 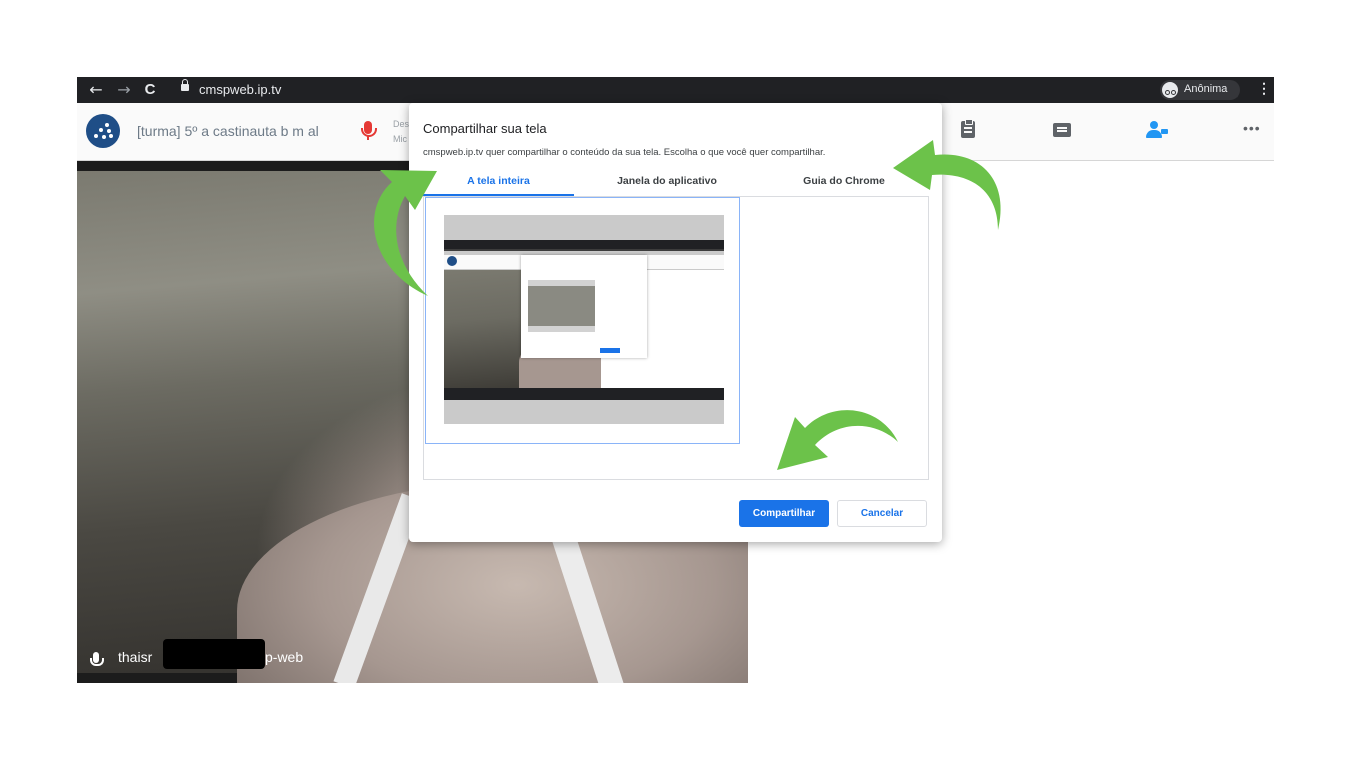 What do you see at coordinates (401, 132) in the screenshot?
I see `mic-status-text: Des Mic` at bounding box center [401, 132].